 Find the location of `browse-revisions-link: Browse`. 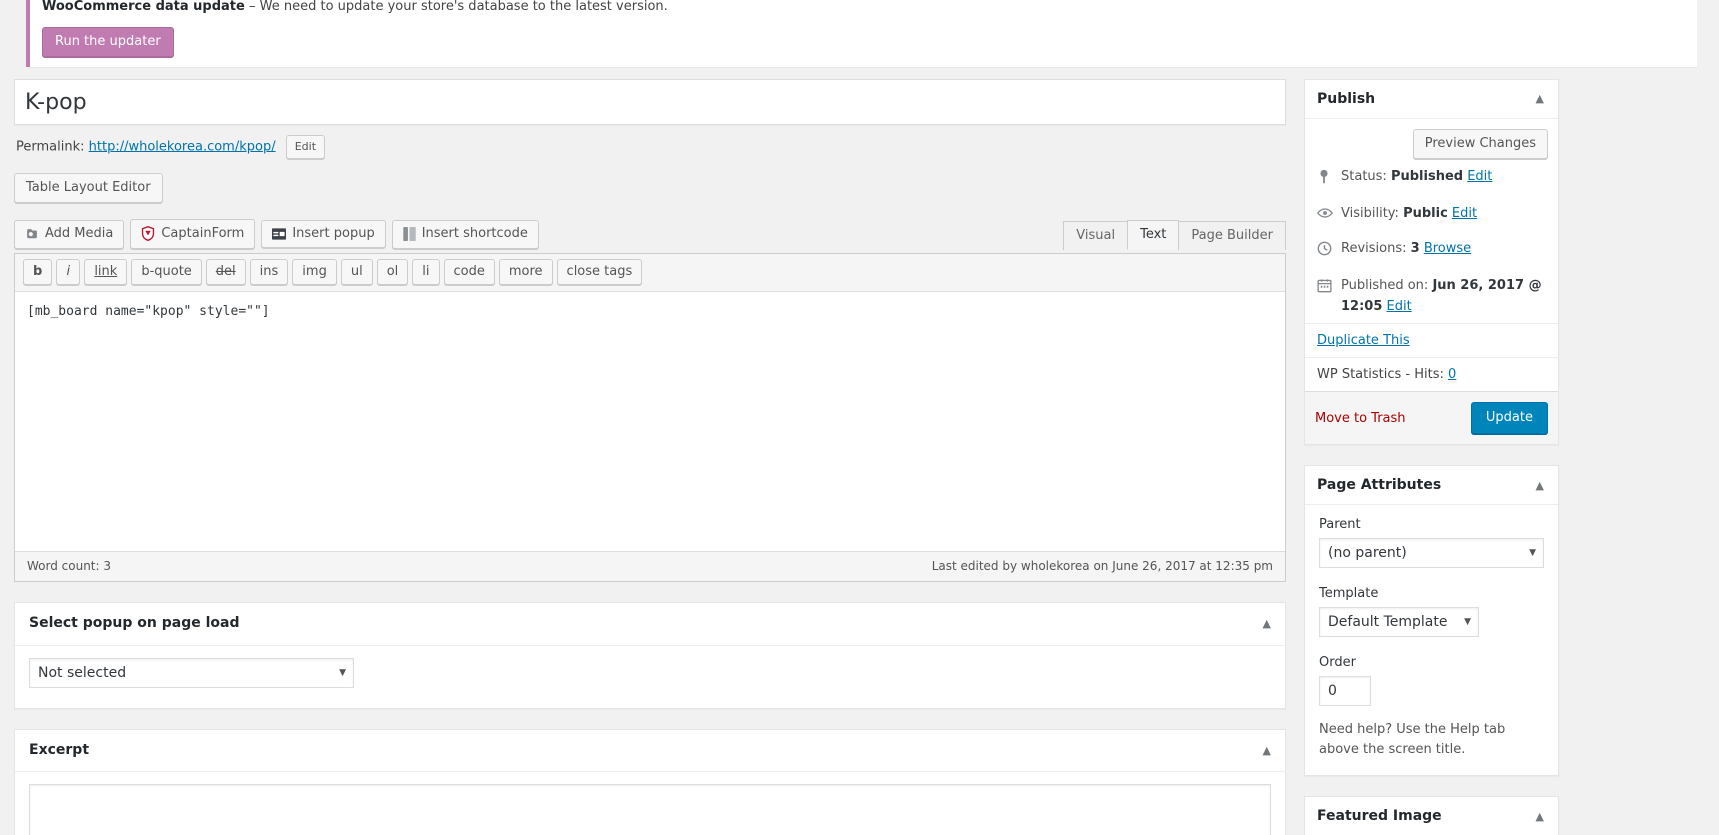

browse-revisions-link: Browse is located at coordinates (1447, 248).